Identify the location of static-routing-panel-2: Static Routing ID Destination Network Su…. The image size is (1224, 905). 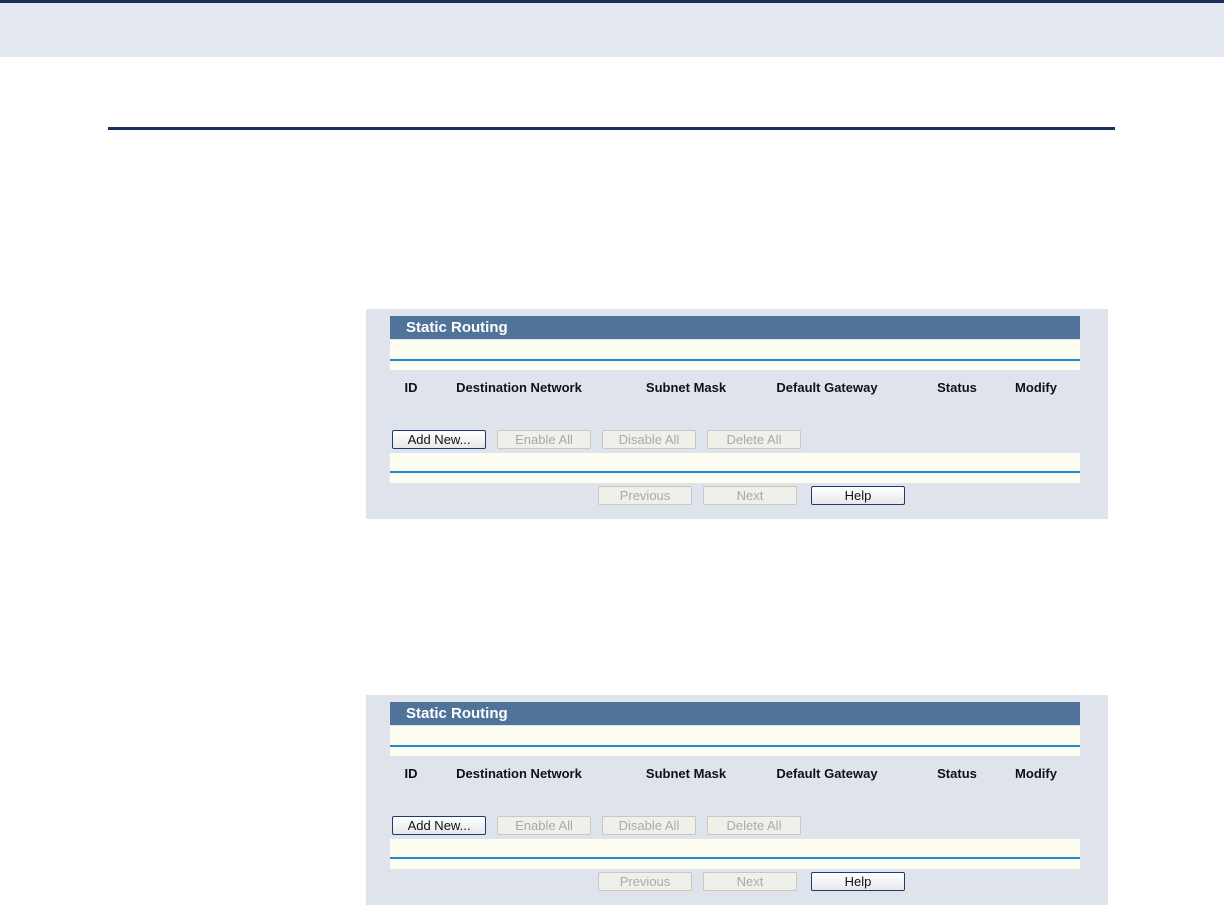
(737, 800).